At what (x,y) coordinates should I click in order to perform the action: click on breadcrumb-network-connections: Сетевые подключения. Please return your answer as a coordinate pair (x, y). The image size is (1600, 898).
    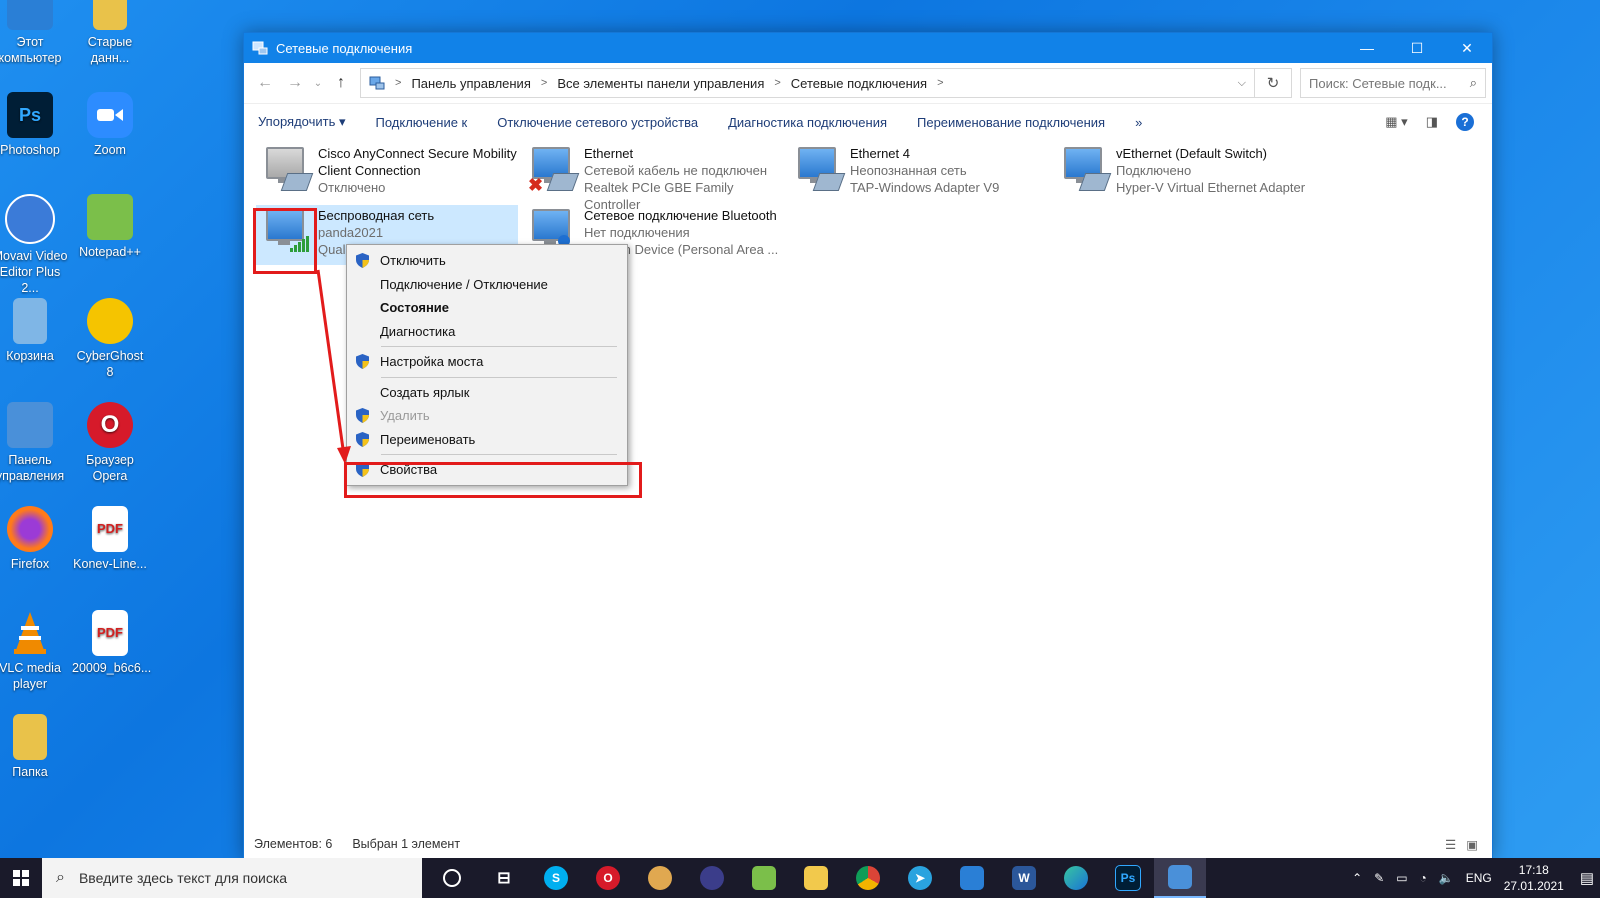
    Looking at the image, I should click on (859, 83).